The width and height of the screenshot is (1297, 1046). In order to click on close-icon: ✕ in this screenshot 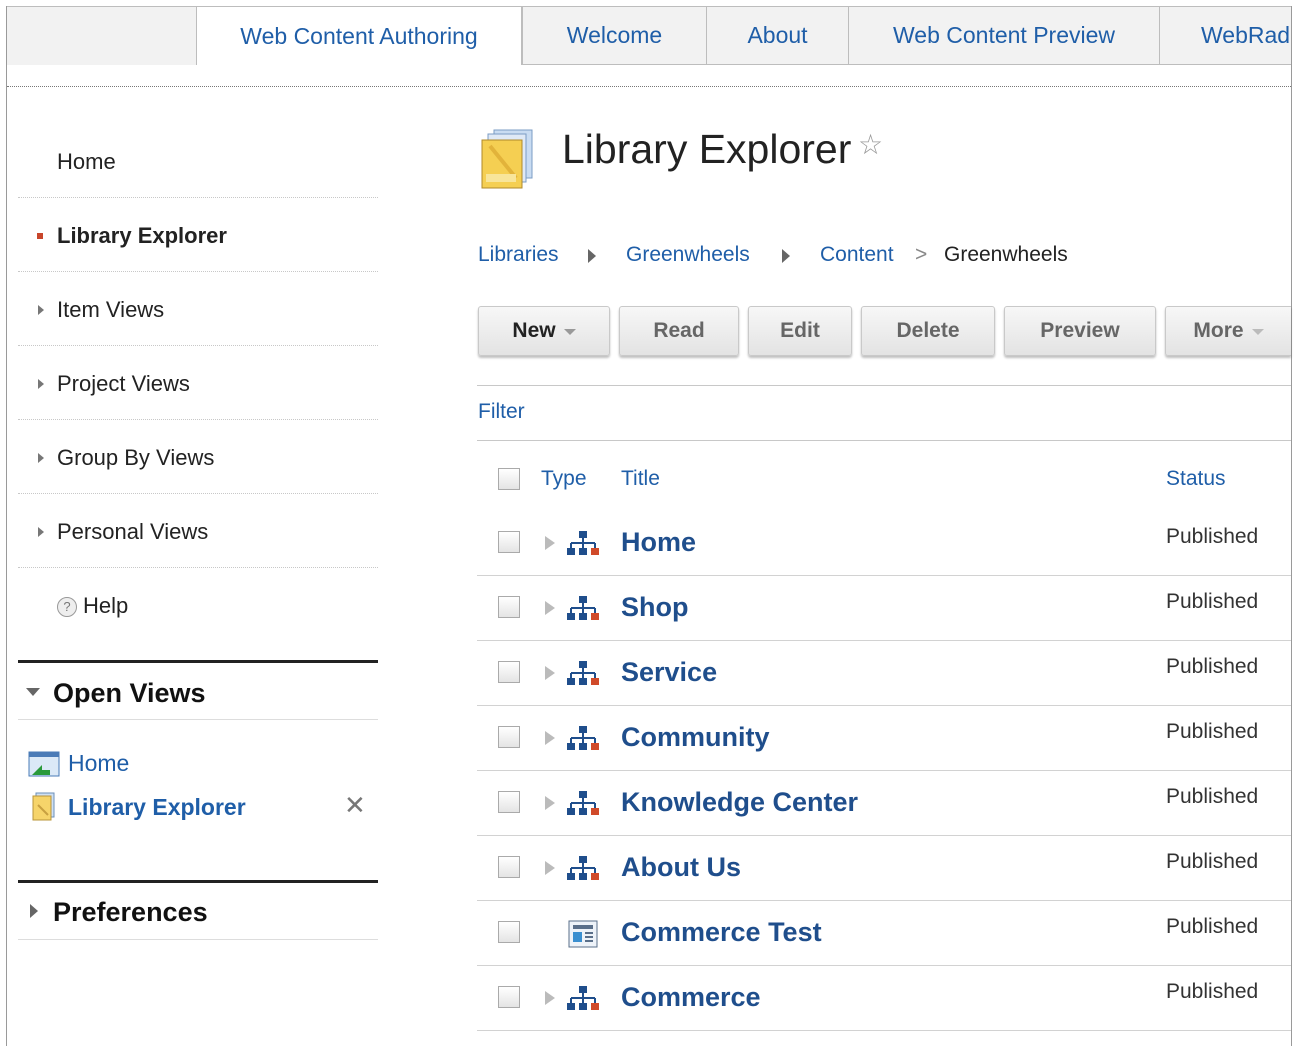, I will do `click(355, 805)`.